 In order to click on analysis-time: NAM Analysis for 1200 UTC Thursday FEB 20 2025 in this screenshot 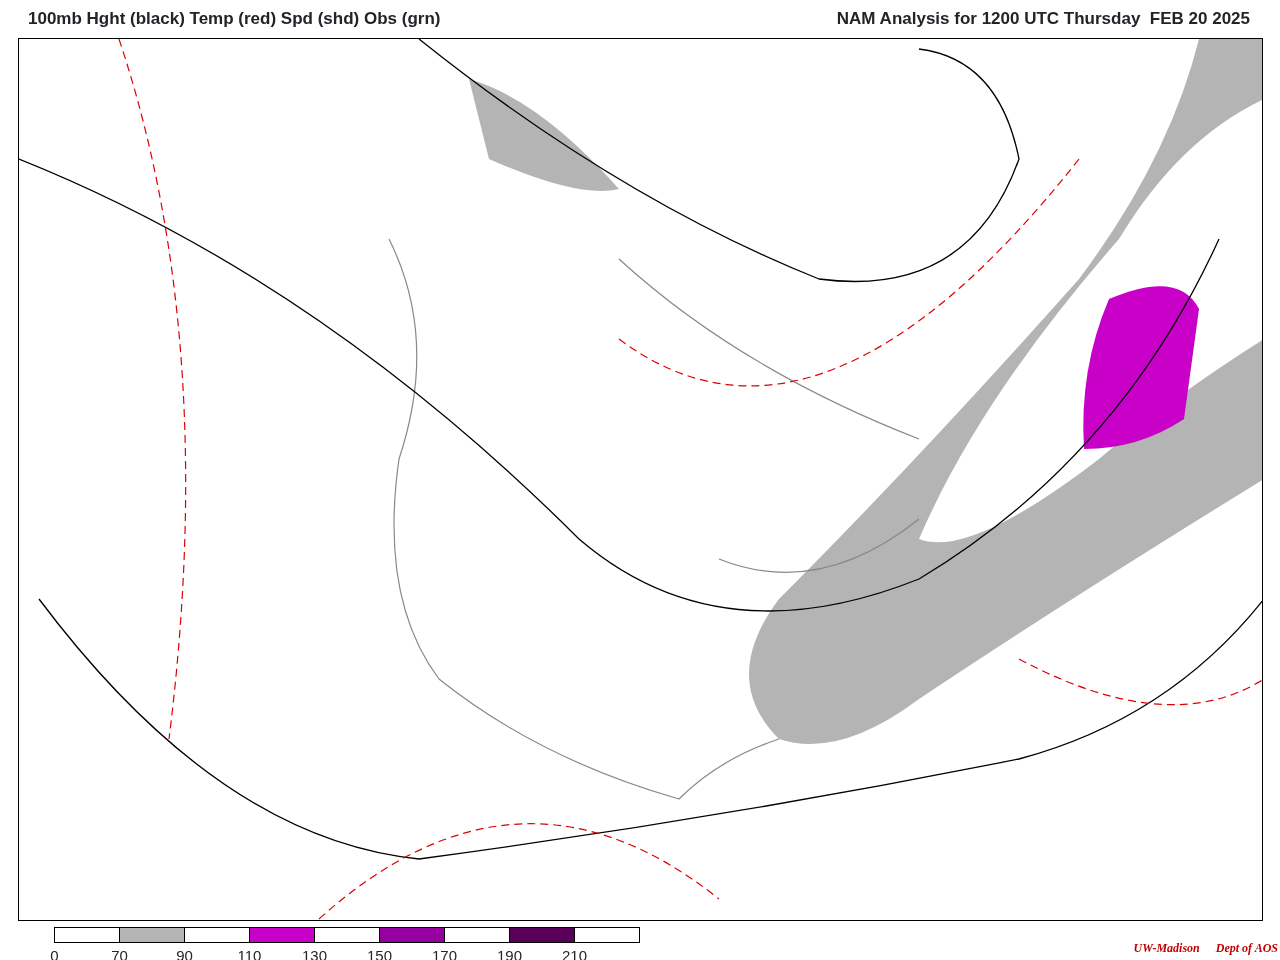, I will do `click(1043, 19)`.